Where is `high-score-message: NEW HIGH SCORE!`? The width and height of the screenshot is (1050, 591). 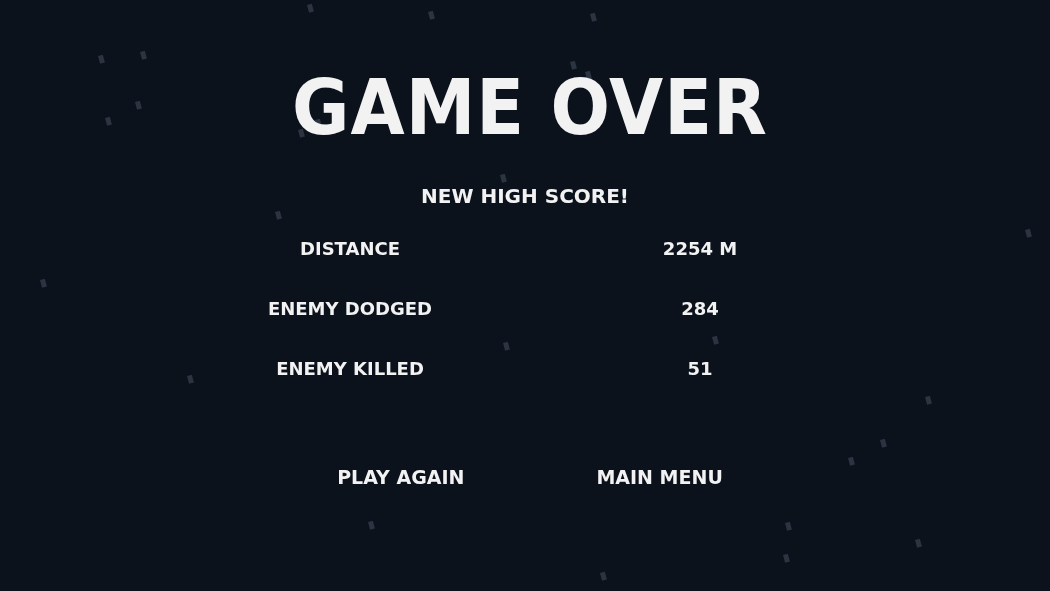 high-score-message: NEW HIGH SCORE! is located at coordinates (525, 196).